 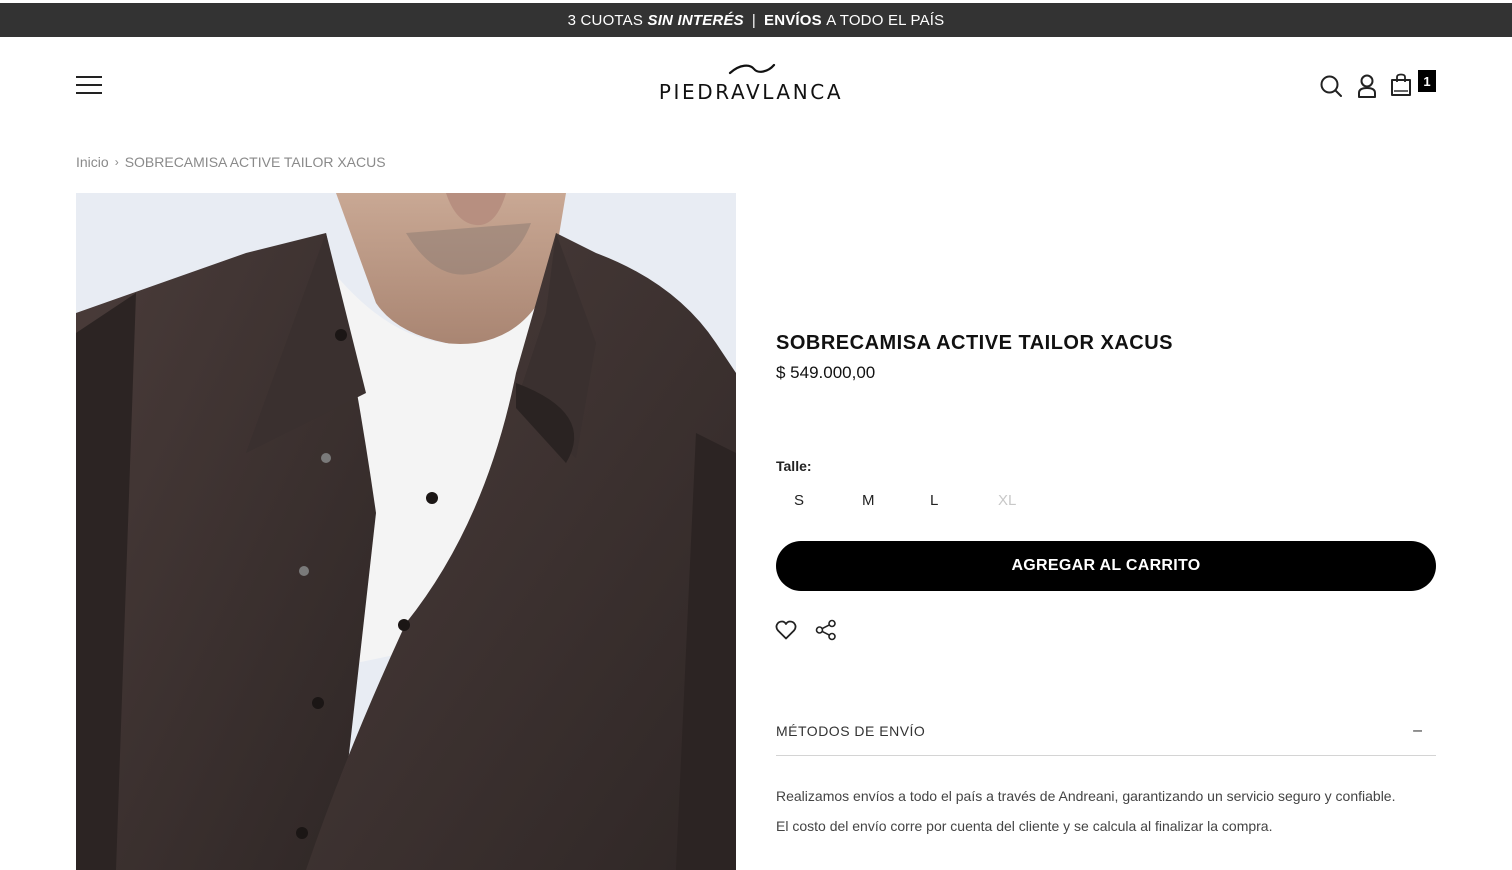 I want to click on collapse-icon: –, so click(x=1417, y=731).